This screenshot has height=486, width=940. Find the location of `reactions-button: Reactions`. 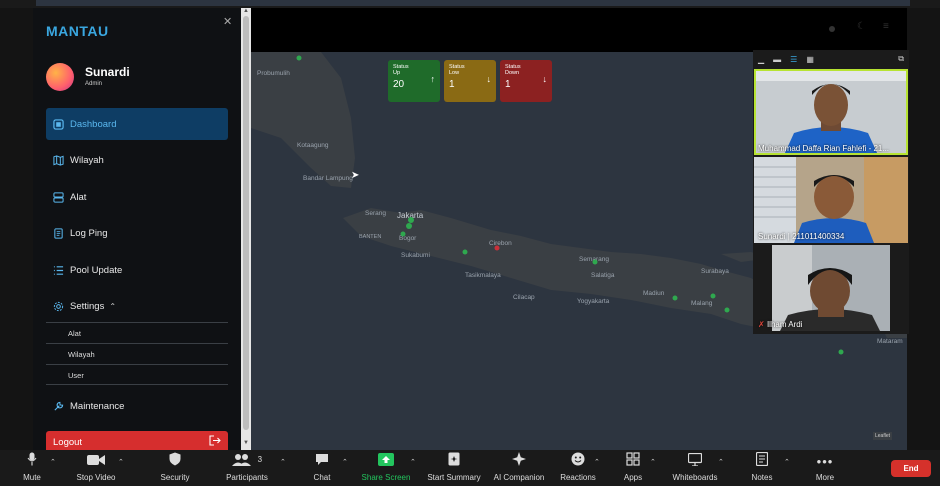

reactions-button: Reactions is located at coordinates (578, 468).